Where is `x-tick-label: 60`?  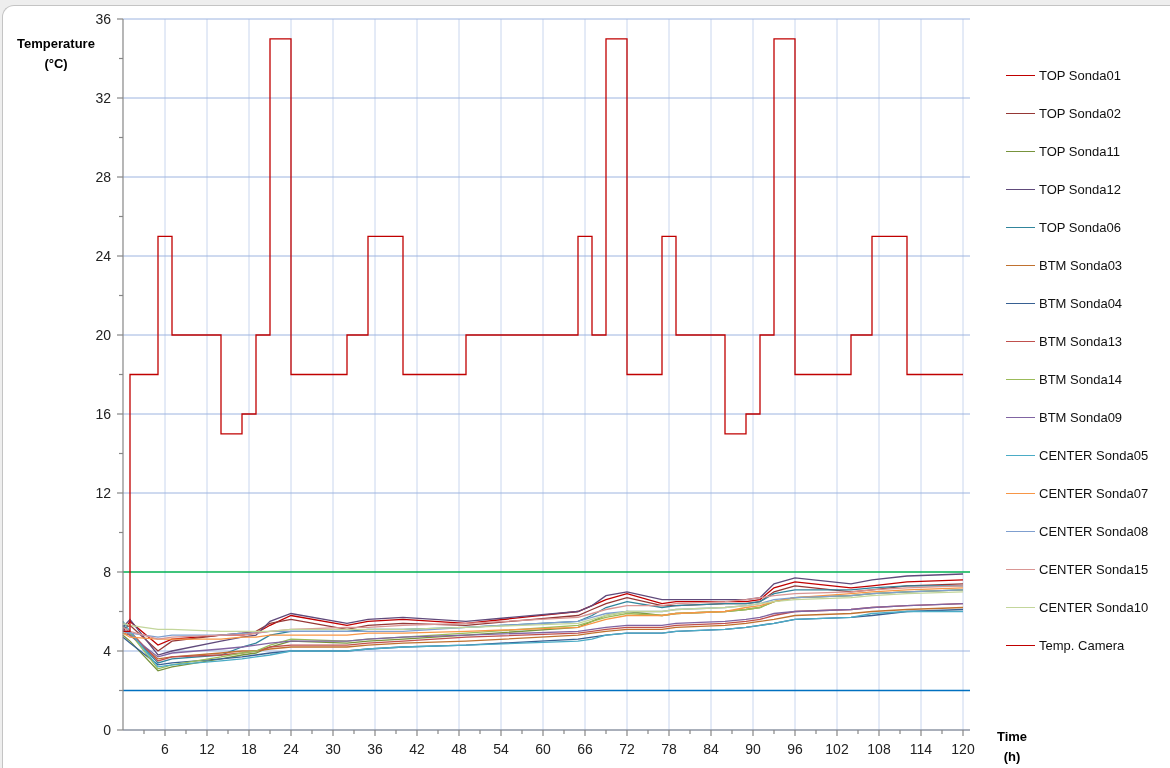
x-tick-label: 60 is located at coordinates (543, 749).